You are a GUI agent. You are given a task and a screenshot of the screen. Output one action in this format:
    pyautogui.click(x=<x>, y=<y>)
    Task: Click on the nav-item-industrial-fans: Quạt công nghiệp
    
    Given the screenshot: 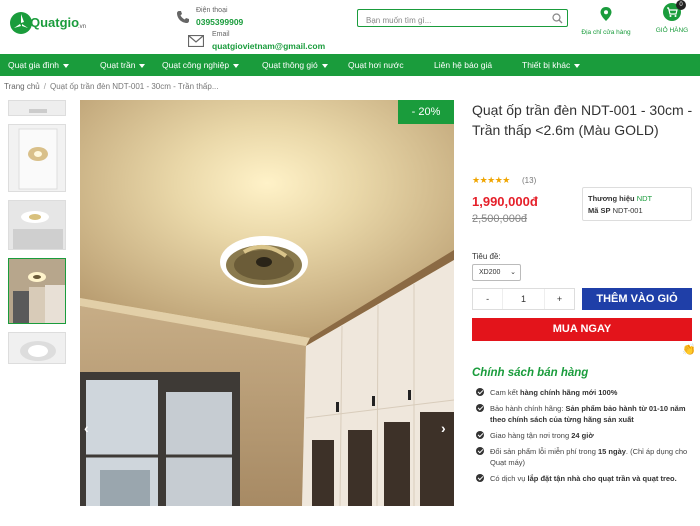 What is the action you would take?
    pyautogui.click(x=201, y=65)
    